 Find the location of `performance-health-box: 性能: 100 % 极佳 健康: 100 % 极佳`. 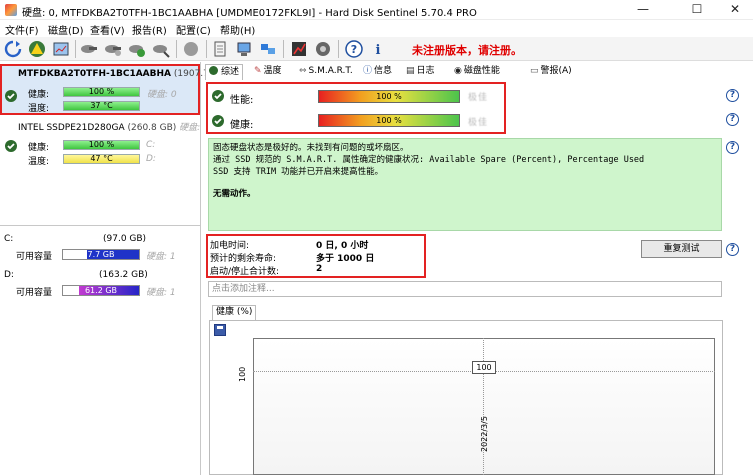

performance-health-box: 性能: 100 % 极佳 健康: 100 % 极佳 is located at coordinates (356, 108).